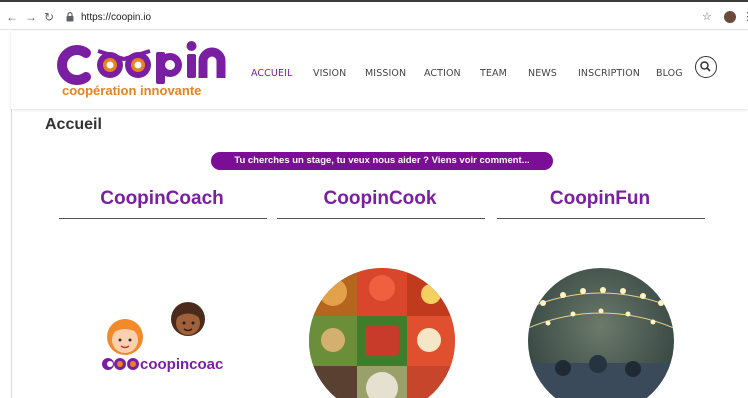 Image resolution: width=748 pixels, height=398 pixels. I want to click on forward-icon: →, so click(31, 17).